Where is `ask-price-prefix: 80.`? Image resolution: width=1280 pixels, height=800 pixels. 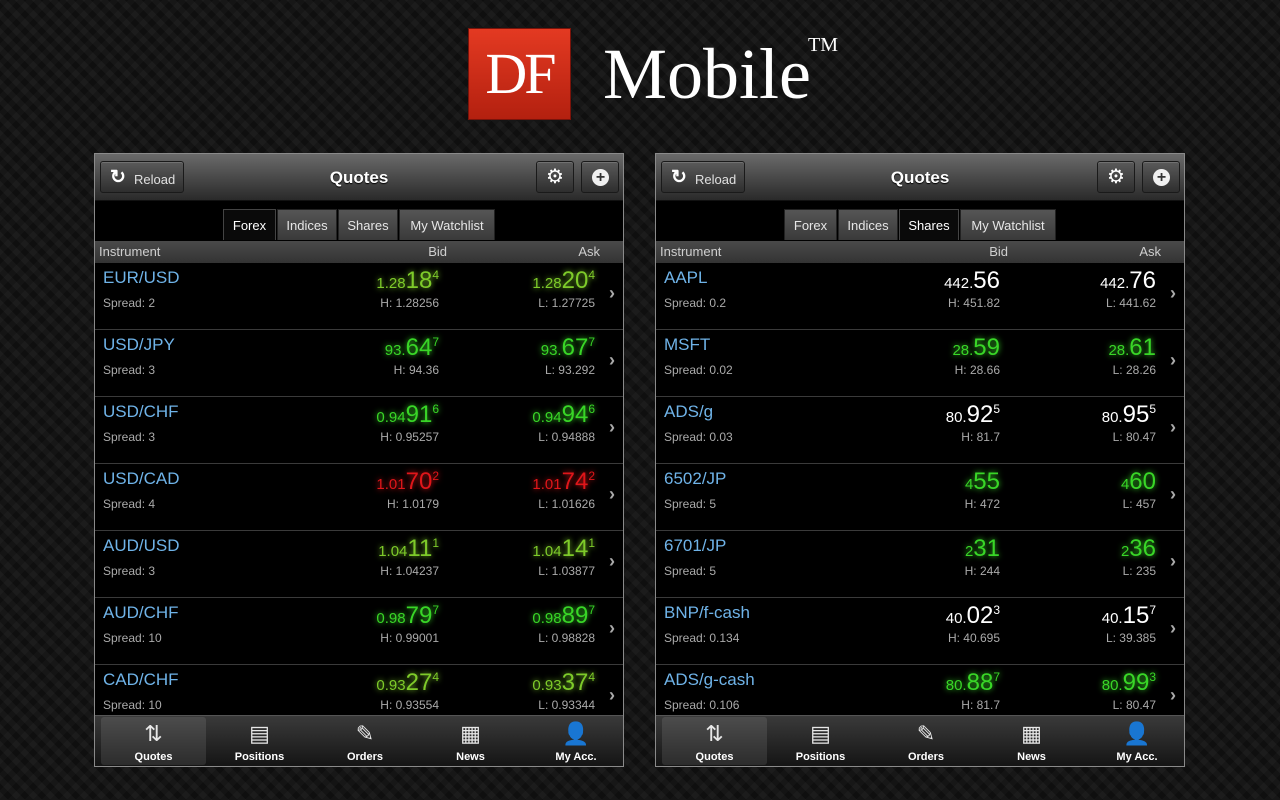
ask-price-prefix: 80. is located at coordinates (1112, 417).